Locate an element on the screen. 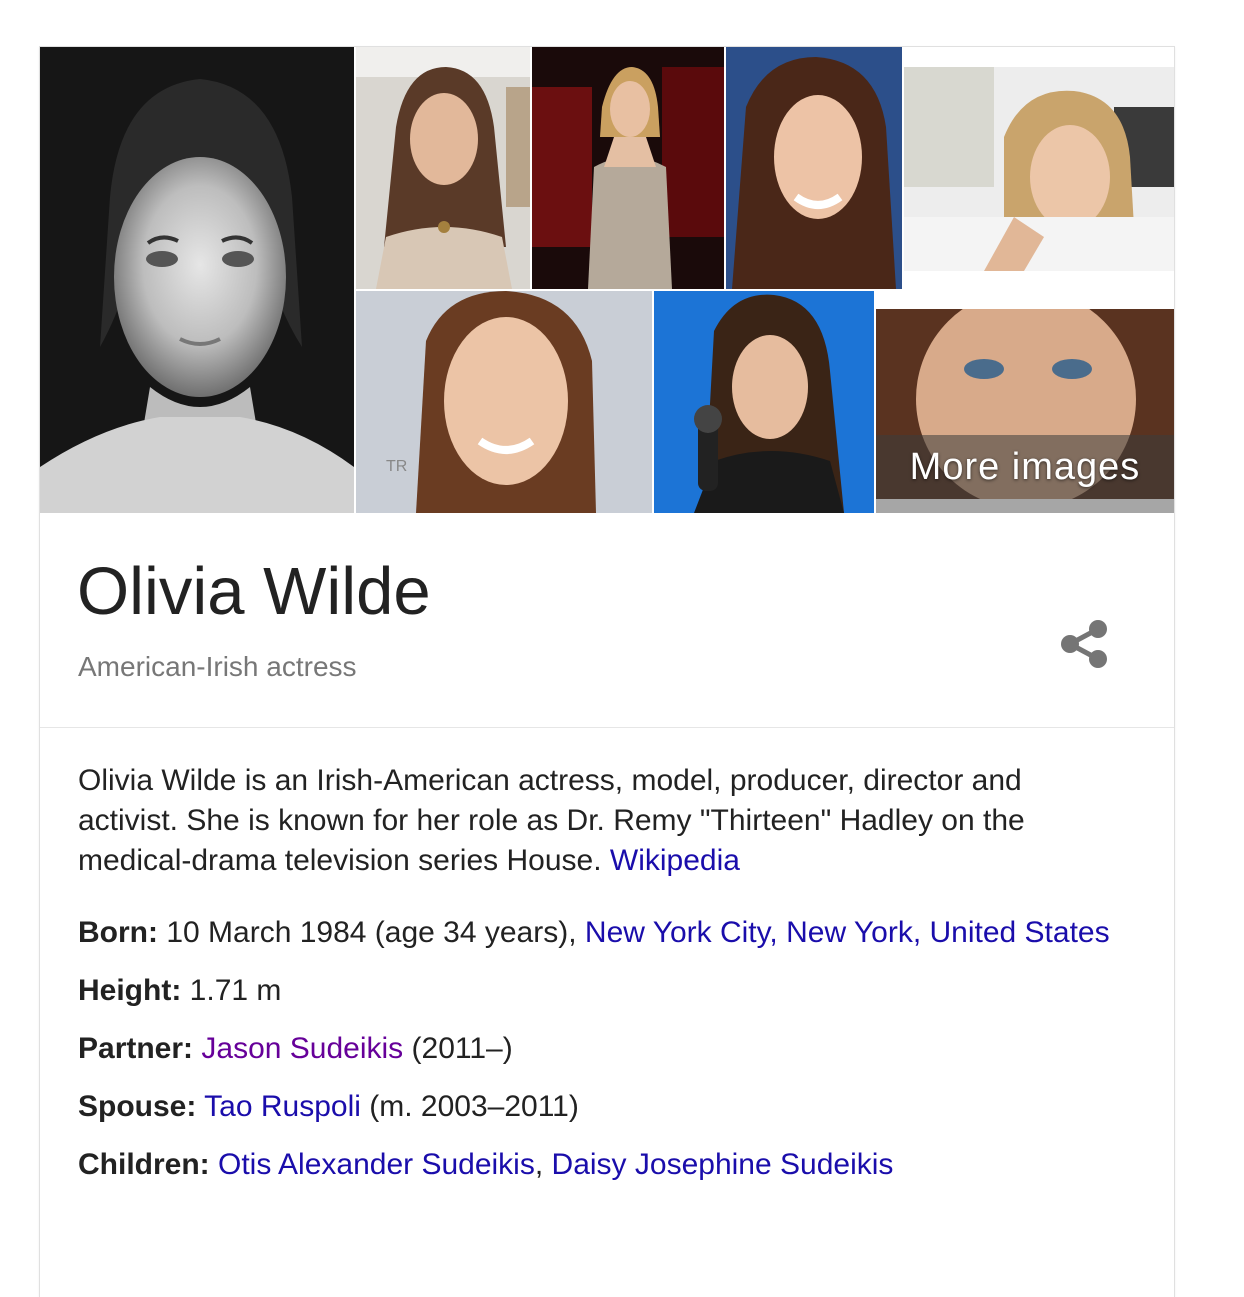 This screenshot has width=1244, height=1297. fact-partner-suffix: (2011–) is located at coordinates (462, 1048).